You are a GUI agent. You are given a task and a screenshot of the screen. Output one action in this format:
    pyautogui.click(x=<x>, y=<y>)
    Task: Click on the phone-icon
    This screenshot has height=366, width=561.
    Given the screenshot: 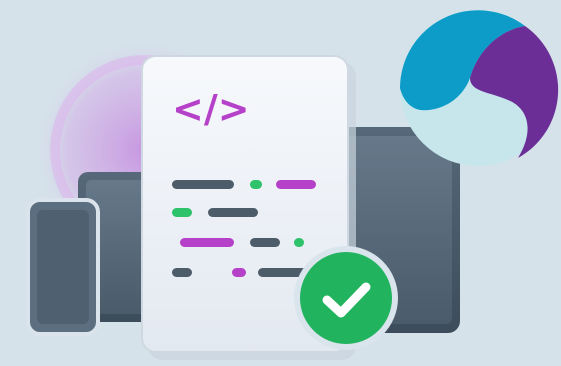 What is the action you would take?
    pyautogui.click(x=63, y=267)
    